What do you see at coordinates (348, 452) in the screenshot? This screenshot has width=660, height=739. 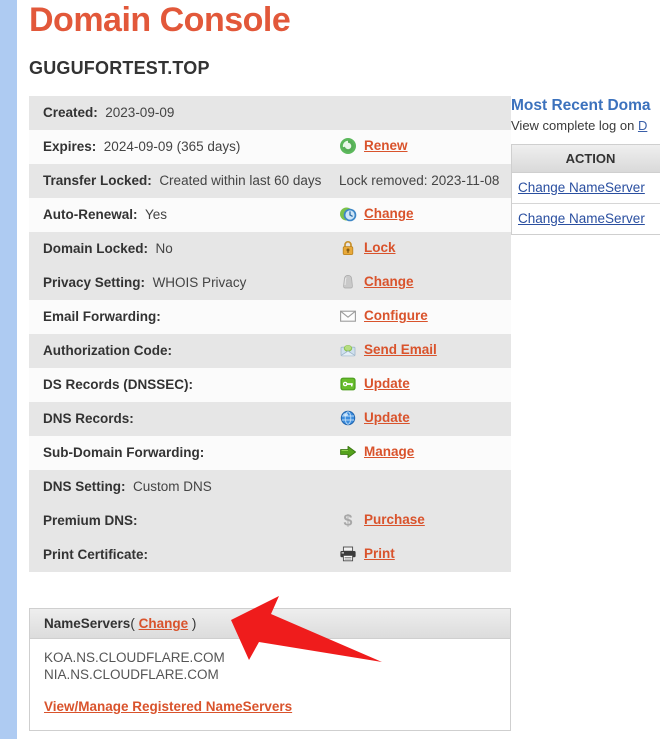 I see `arrow-right-icon` at bounding box center [348, 452].